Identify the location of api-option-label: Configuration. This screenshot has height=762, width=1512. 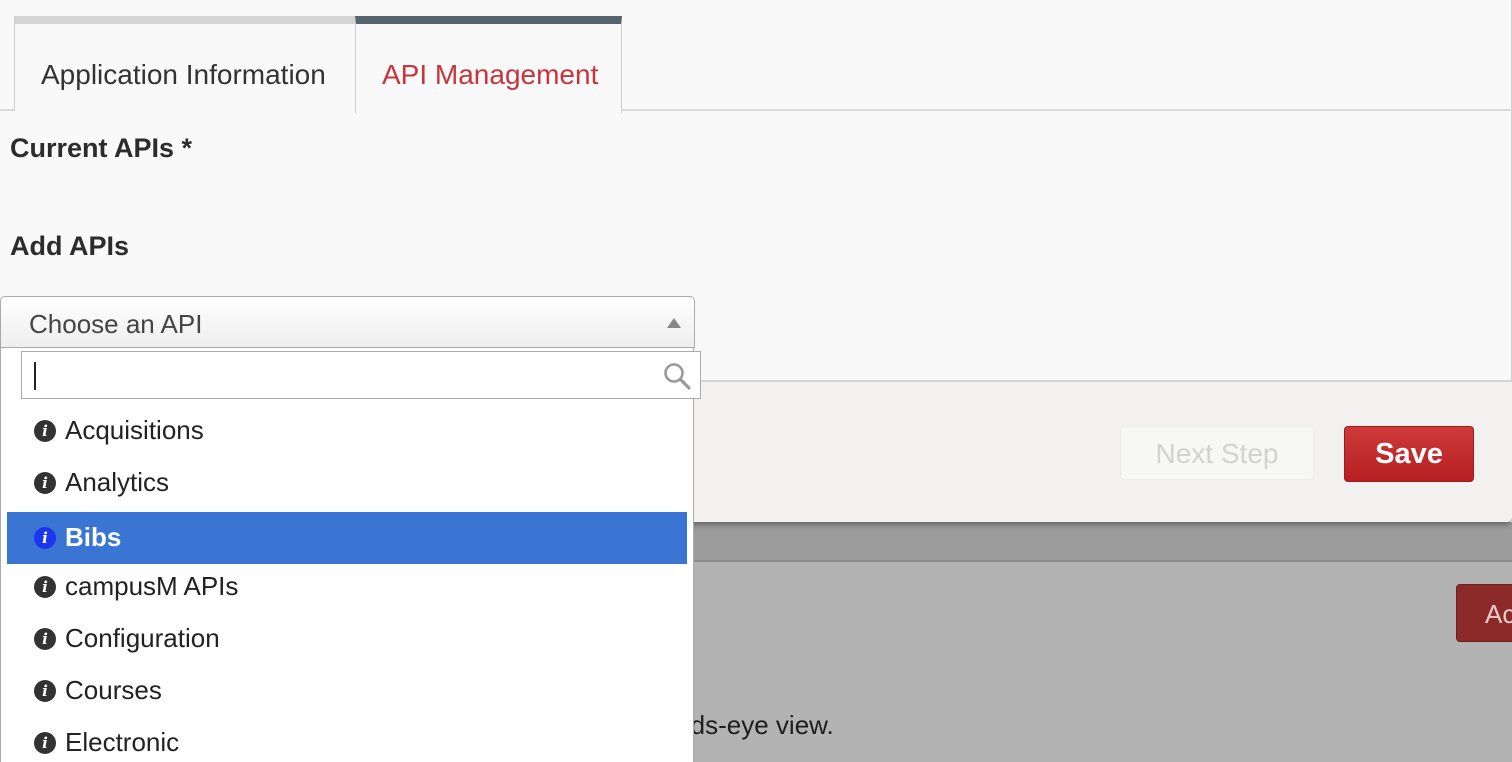
(142, 638).